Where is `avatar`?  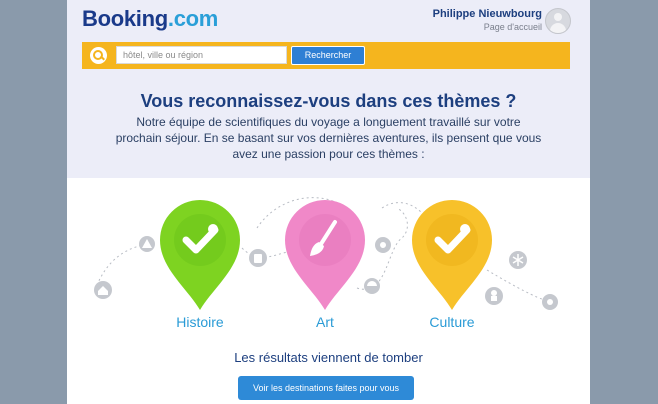 avatar is located at coordinates (558, 21).